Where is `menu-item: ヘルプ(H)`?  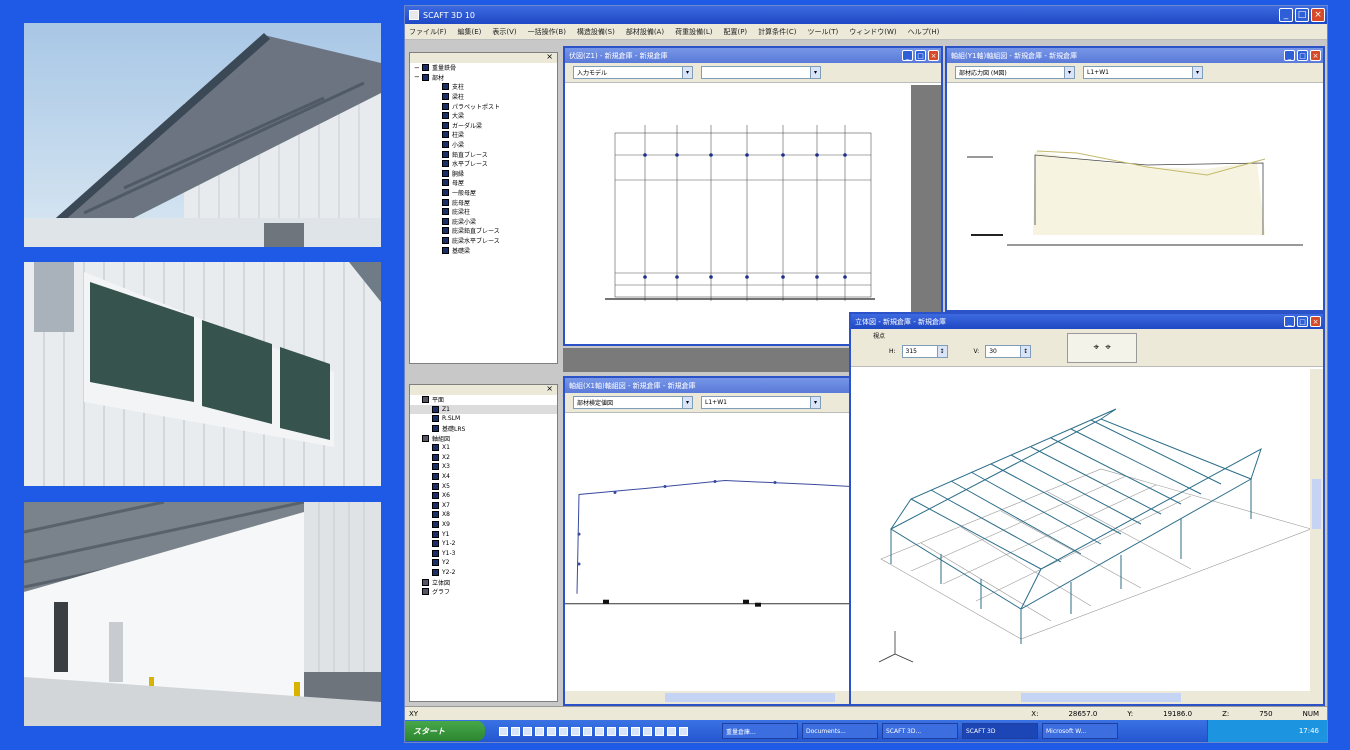
menu-item: ヘルプ(H) is located at coordinates (924, 32).